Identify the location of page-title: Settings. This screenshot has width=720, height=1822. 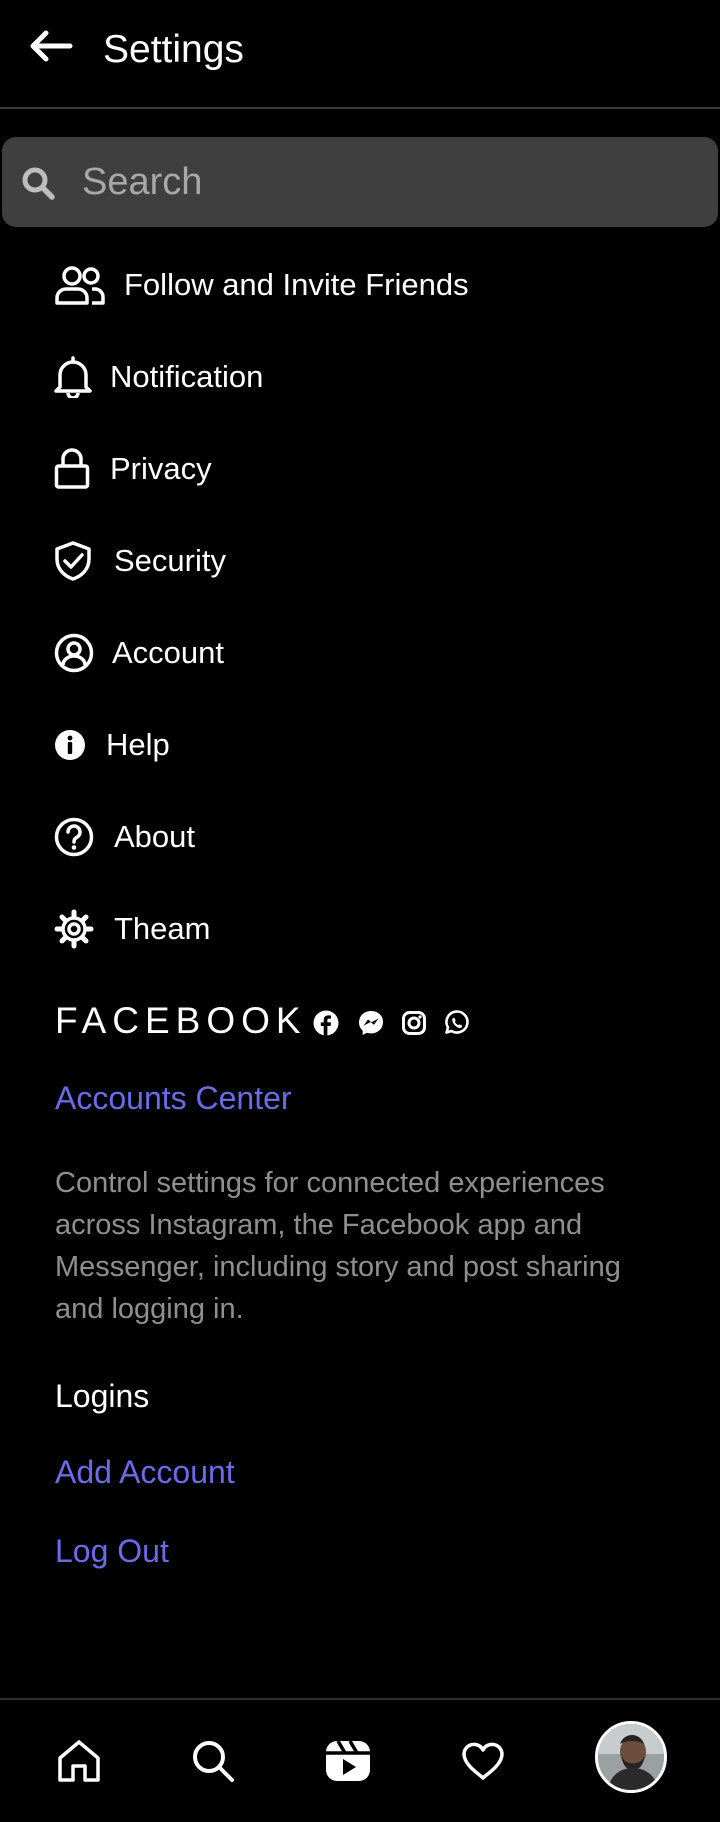
(173, 49).